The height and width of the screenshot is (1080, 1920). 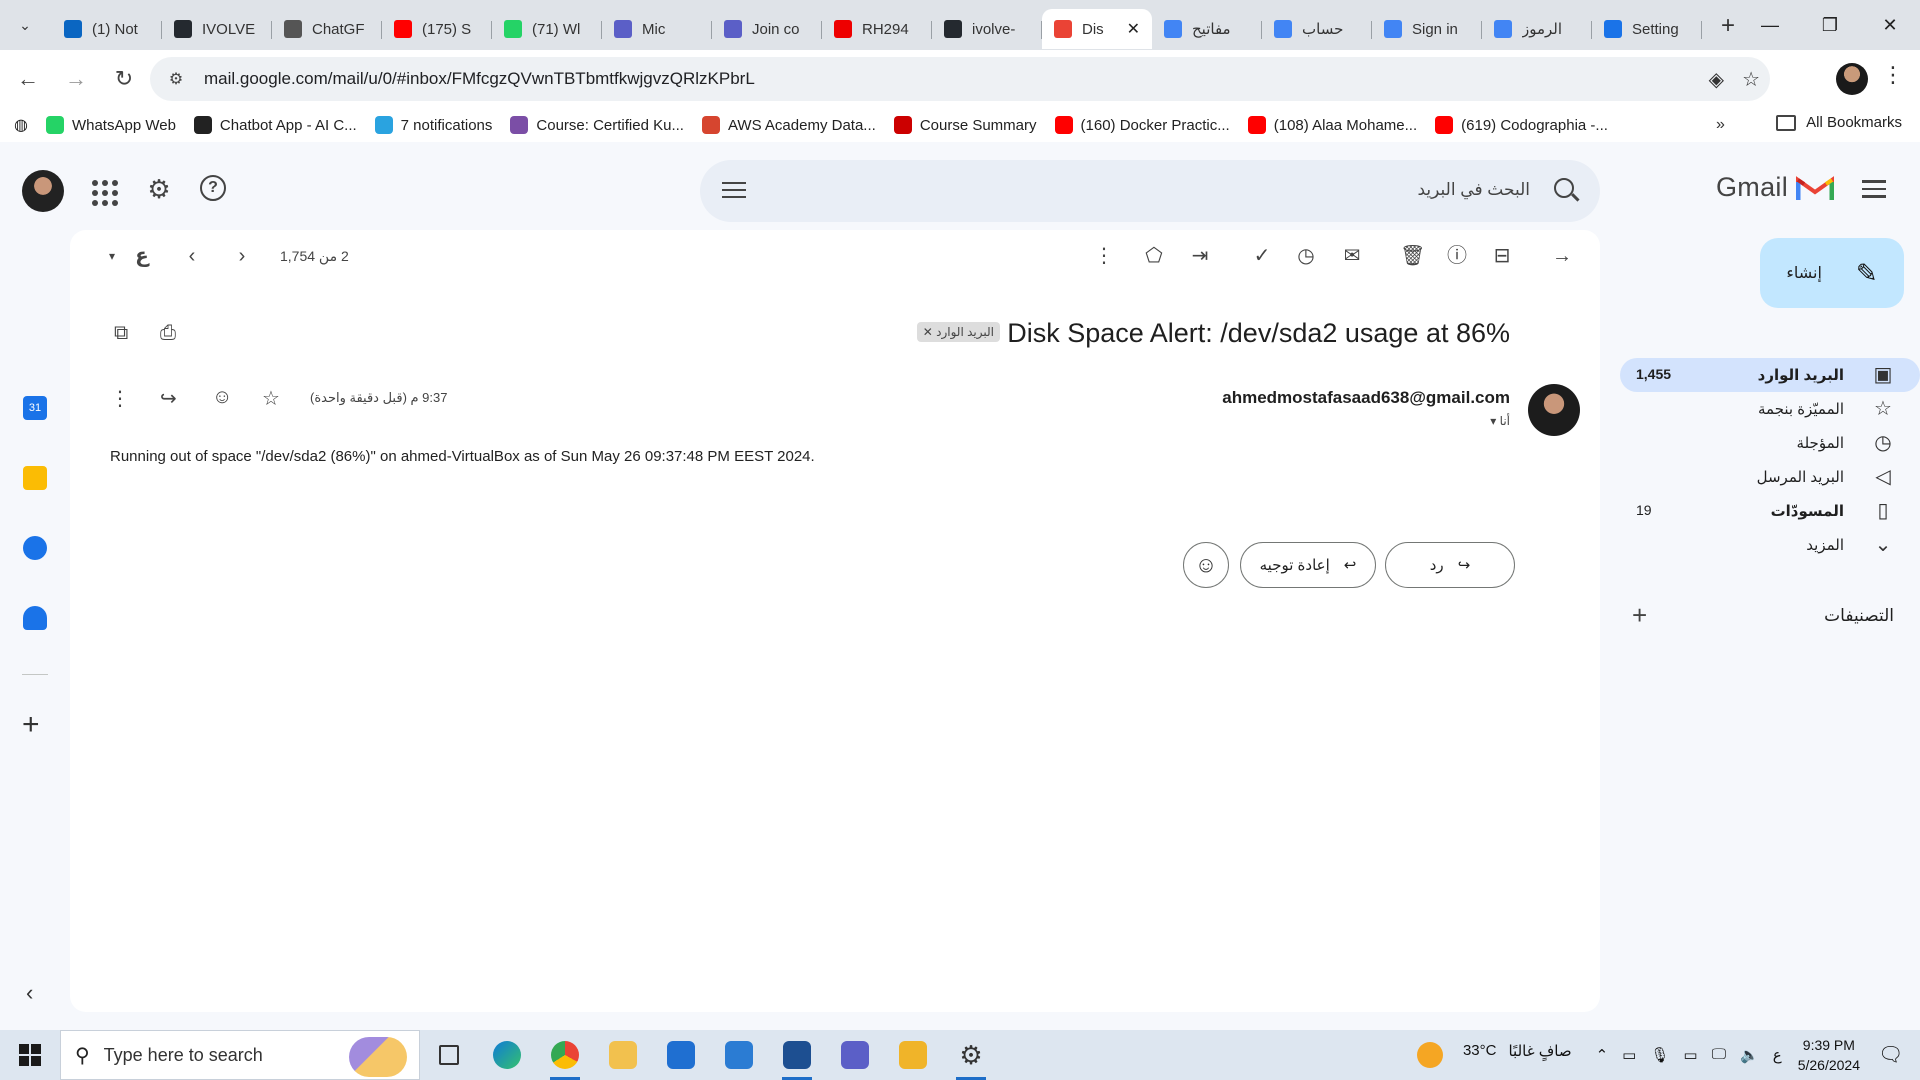 What do you see at coordinates (623, 1055) in the screenshot?
I see `file-explorer-icon` at bounding box center [623, 1055].